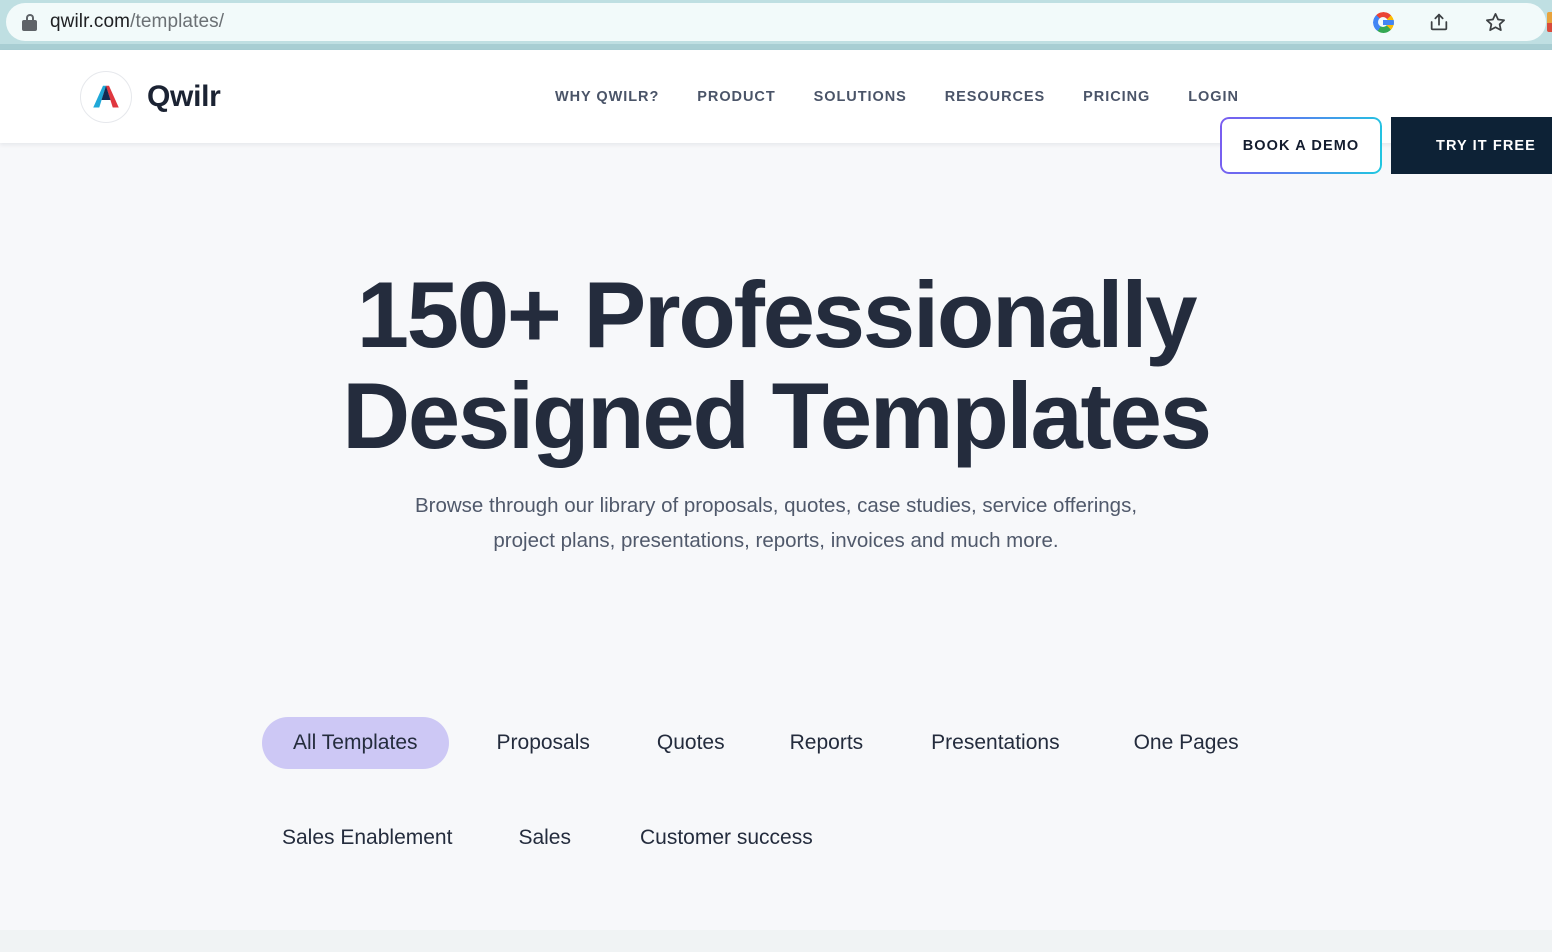 The width and height of the screenshot is (1552, 952). Describe the element at coordinates (543, 743) in the screenshot. I see `filter-proposals: Proposals` at that location.